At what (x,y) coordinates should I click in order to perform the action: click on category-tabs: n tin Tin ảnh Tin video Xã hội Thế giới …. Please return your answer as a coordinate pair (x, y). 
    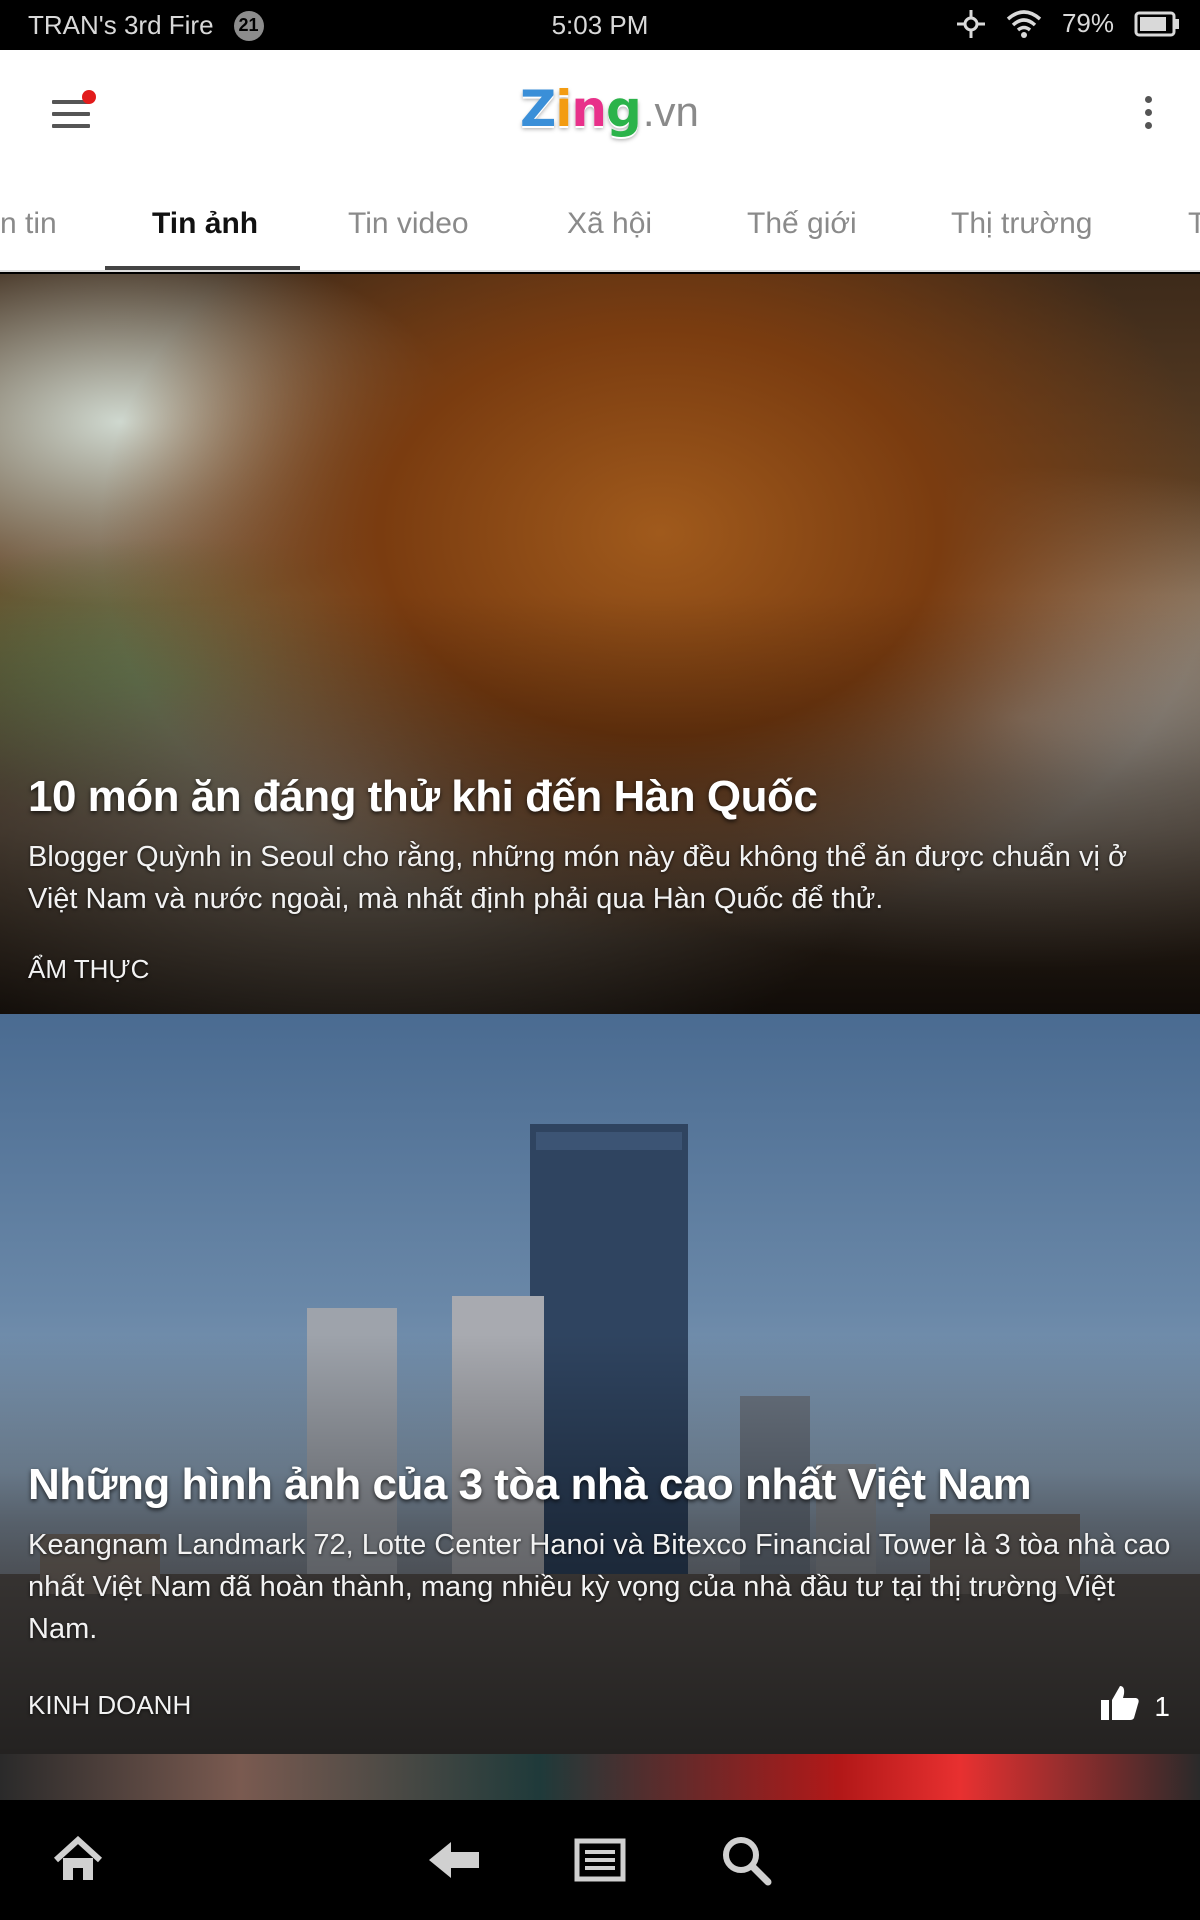
    Looking at the image, I should click on (600, 225).